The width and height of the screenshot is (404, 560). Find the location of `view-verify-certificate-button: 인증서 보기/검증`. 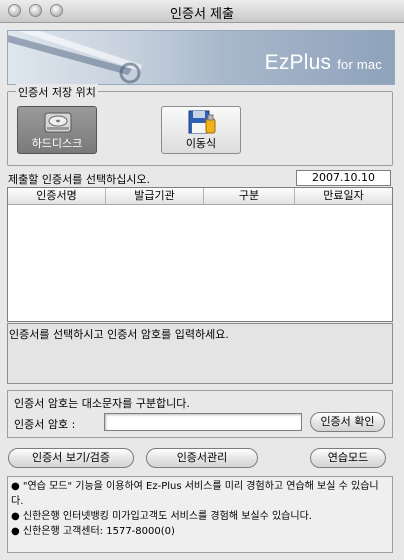

view-verify-certificate-button: 인증서 보기/검증 is located at coordinates (71, 458).